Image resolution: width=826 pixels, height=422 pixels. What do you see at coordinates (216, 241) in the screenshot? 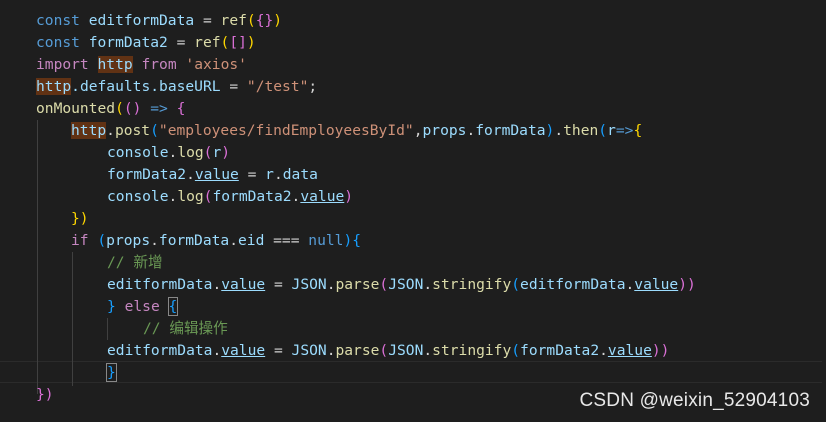
I see `code-line-11: if (props.formData.eid === null){` at bounding box center [216, 241].